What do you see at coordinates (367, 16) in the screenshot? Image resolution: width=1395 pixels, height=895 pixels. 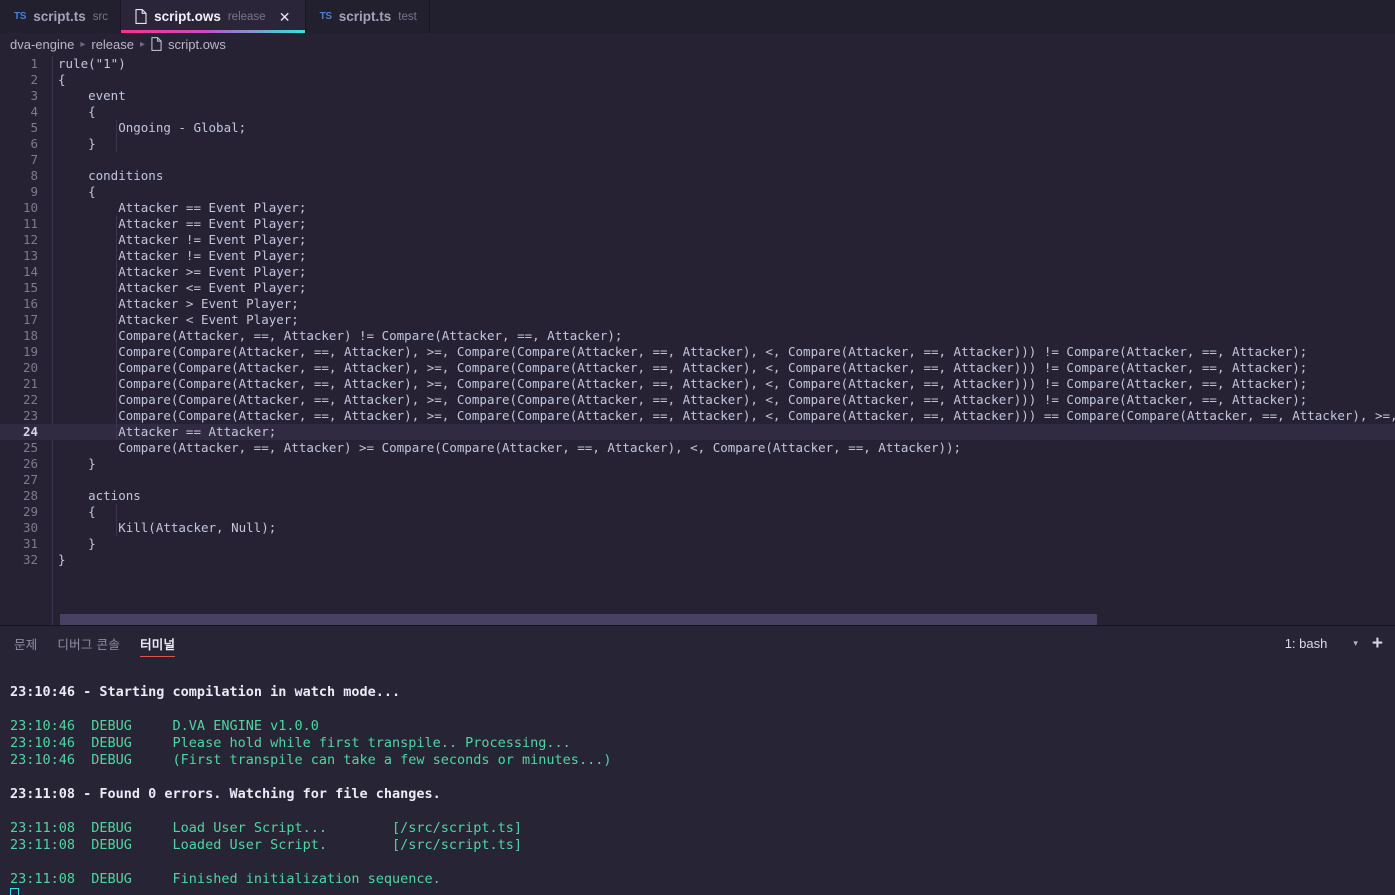 I see `editor-tab-script-ts-test: TS script.ts test` at bounding box center [367, 16].